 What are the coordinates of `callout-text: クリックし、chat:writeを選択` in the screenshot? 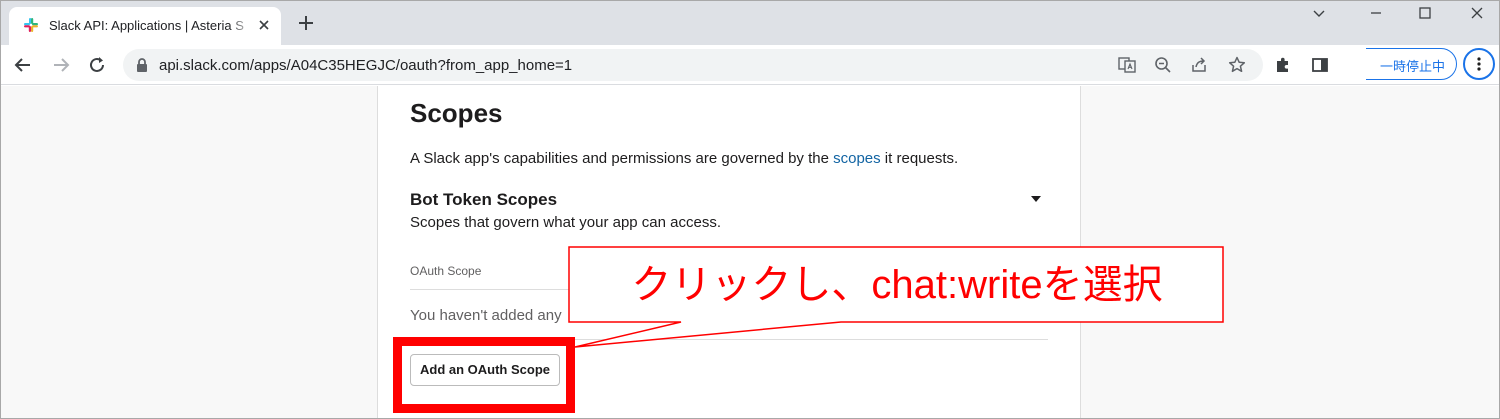 It's located at (897, 285).